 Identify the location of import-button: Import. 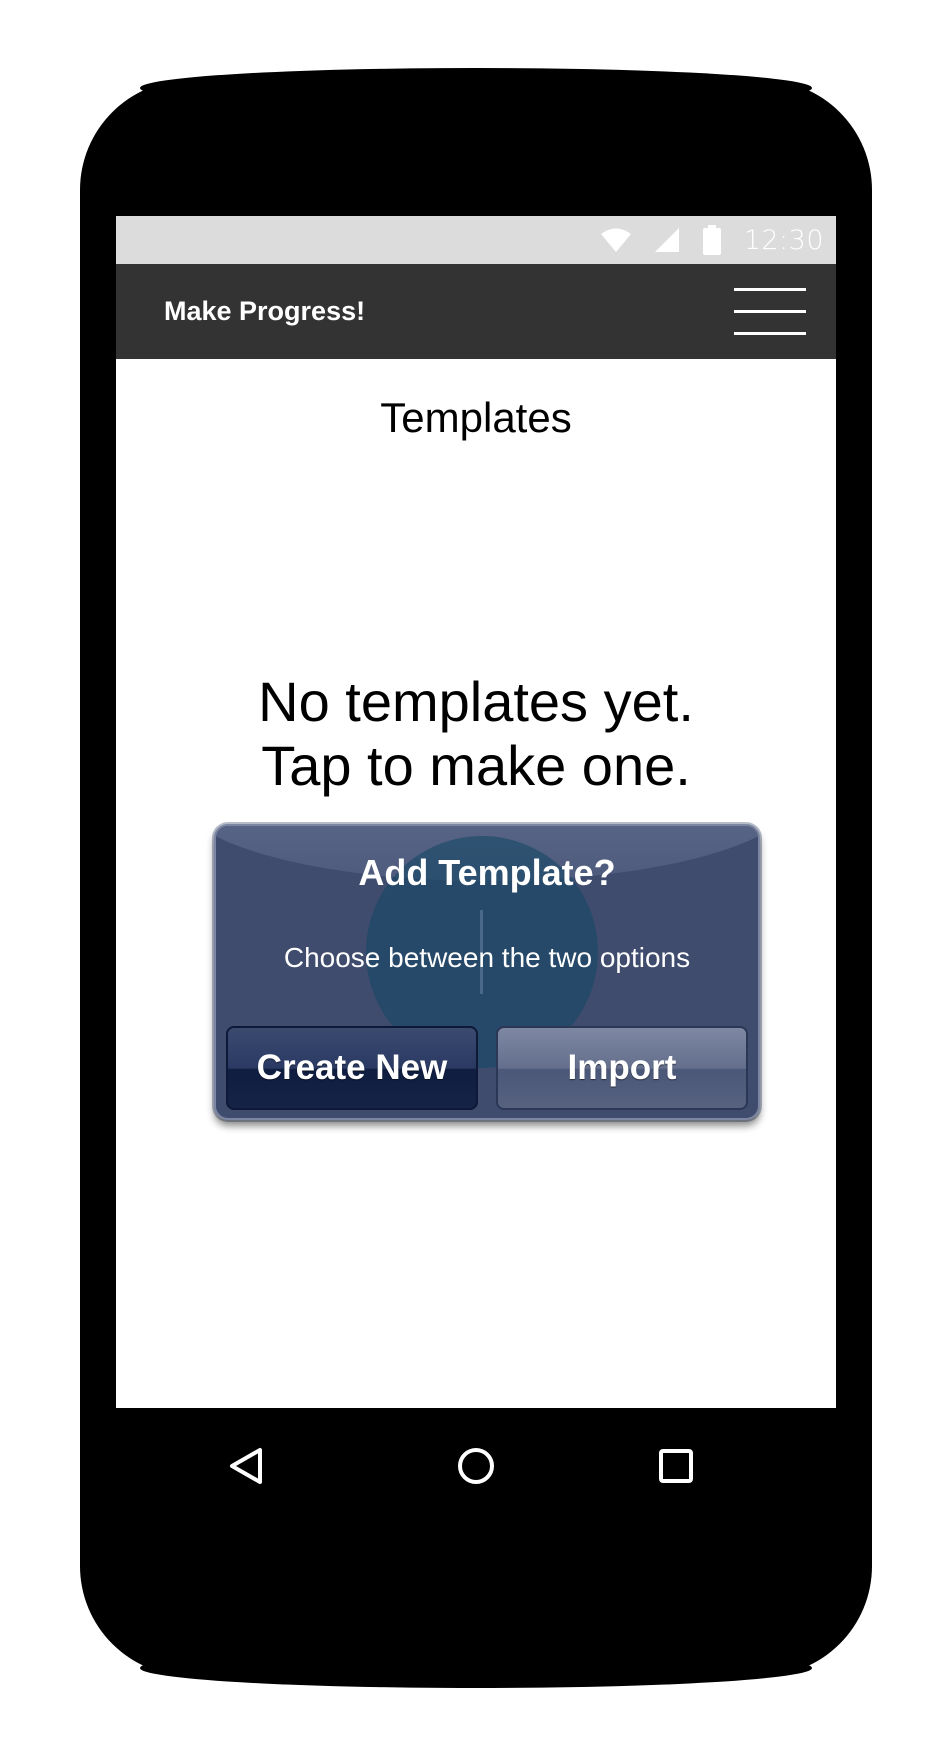
(622, 1068).